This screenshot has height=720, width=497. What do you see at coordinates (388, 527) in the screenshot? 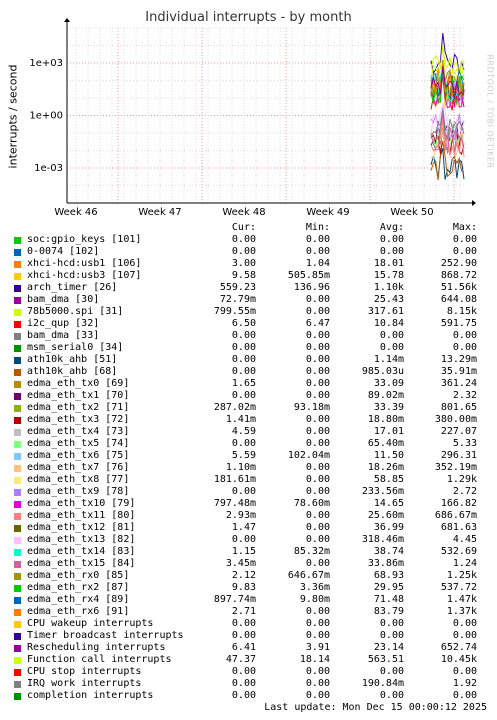
I see `legend-avg: 36.99` at bounding box center [388, 527].